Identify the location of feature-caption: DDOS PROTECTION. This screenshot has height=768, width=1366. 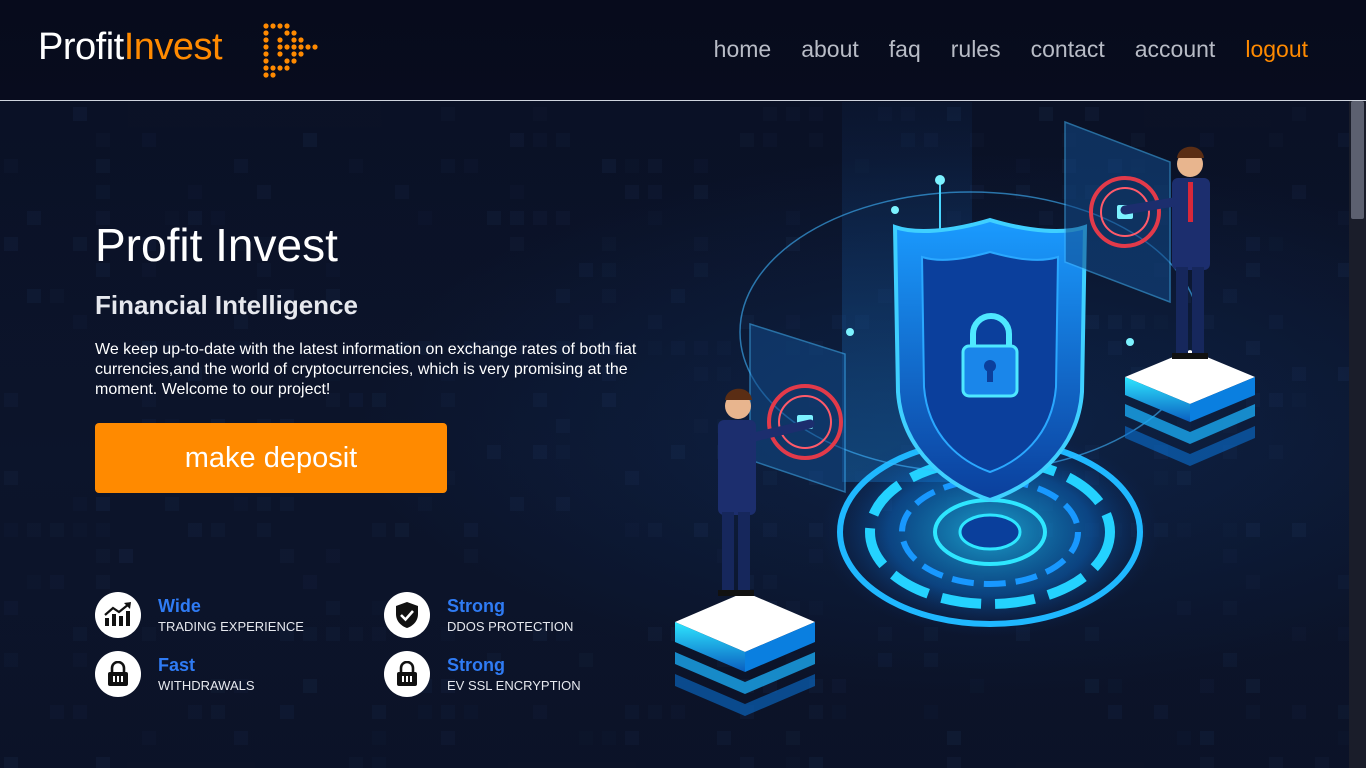
(510, 626).